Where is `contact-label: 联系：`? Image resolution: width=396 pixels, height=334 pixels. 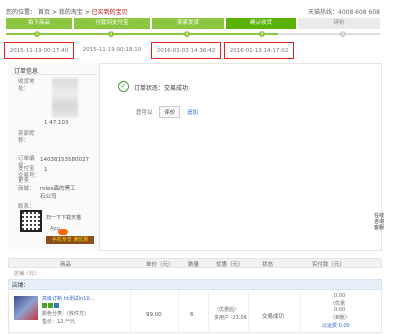
contact-label: 联系： is located at coordinates (26, 207).